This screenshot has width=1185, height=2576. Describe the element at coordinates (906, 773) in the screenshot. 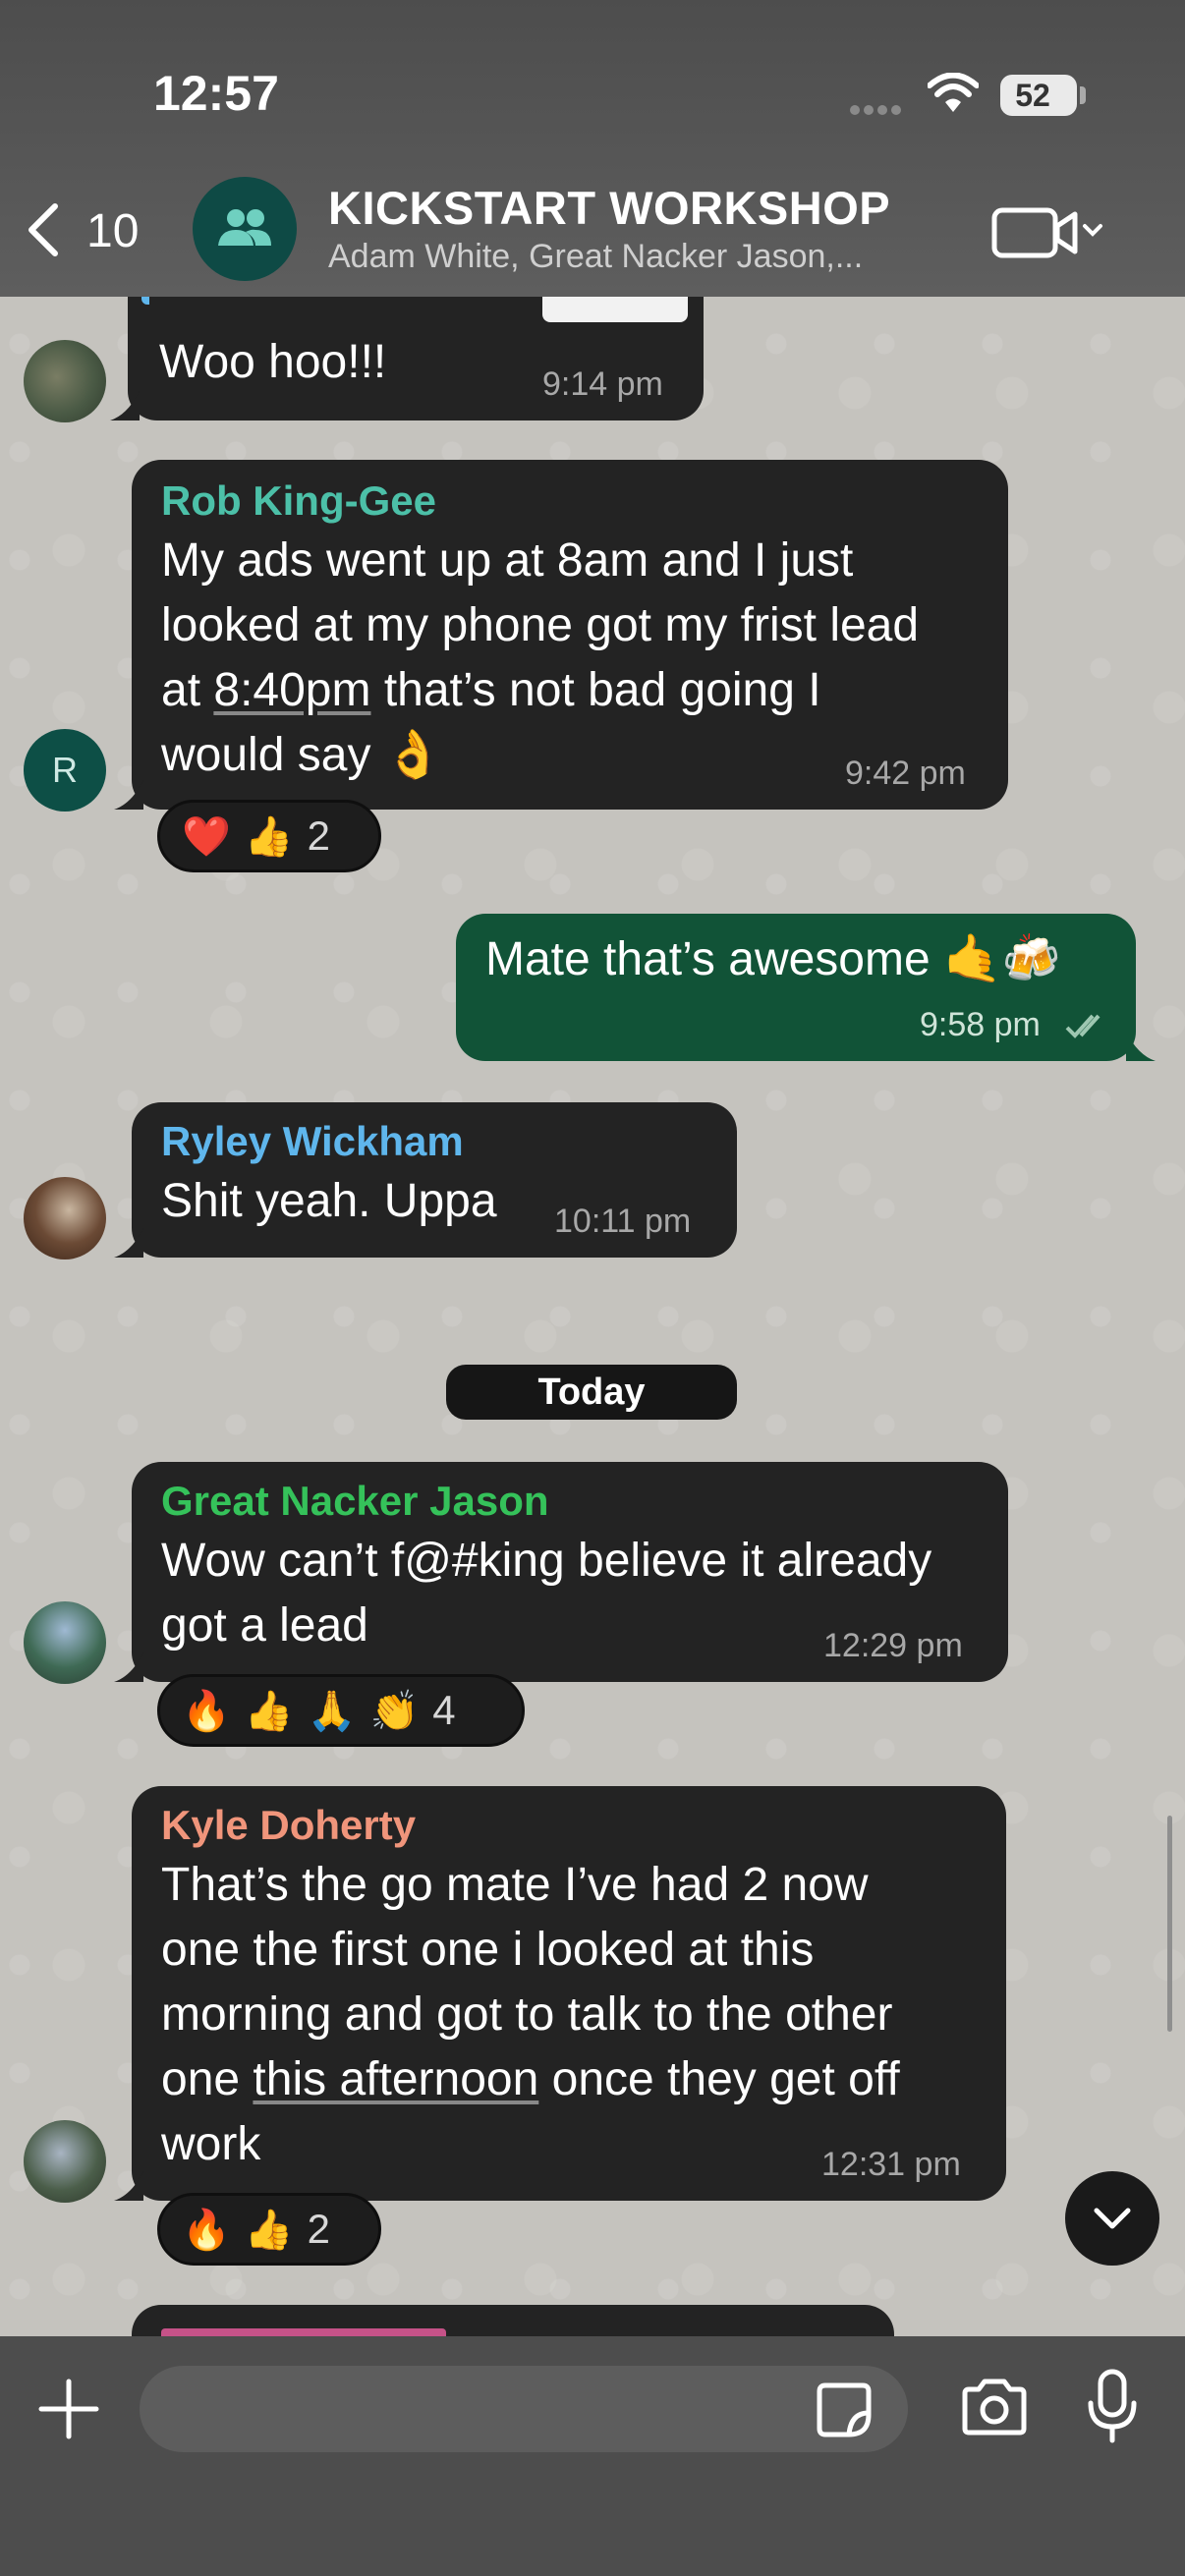

I see `message-time: 9:42 pm` at that location.